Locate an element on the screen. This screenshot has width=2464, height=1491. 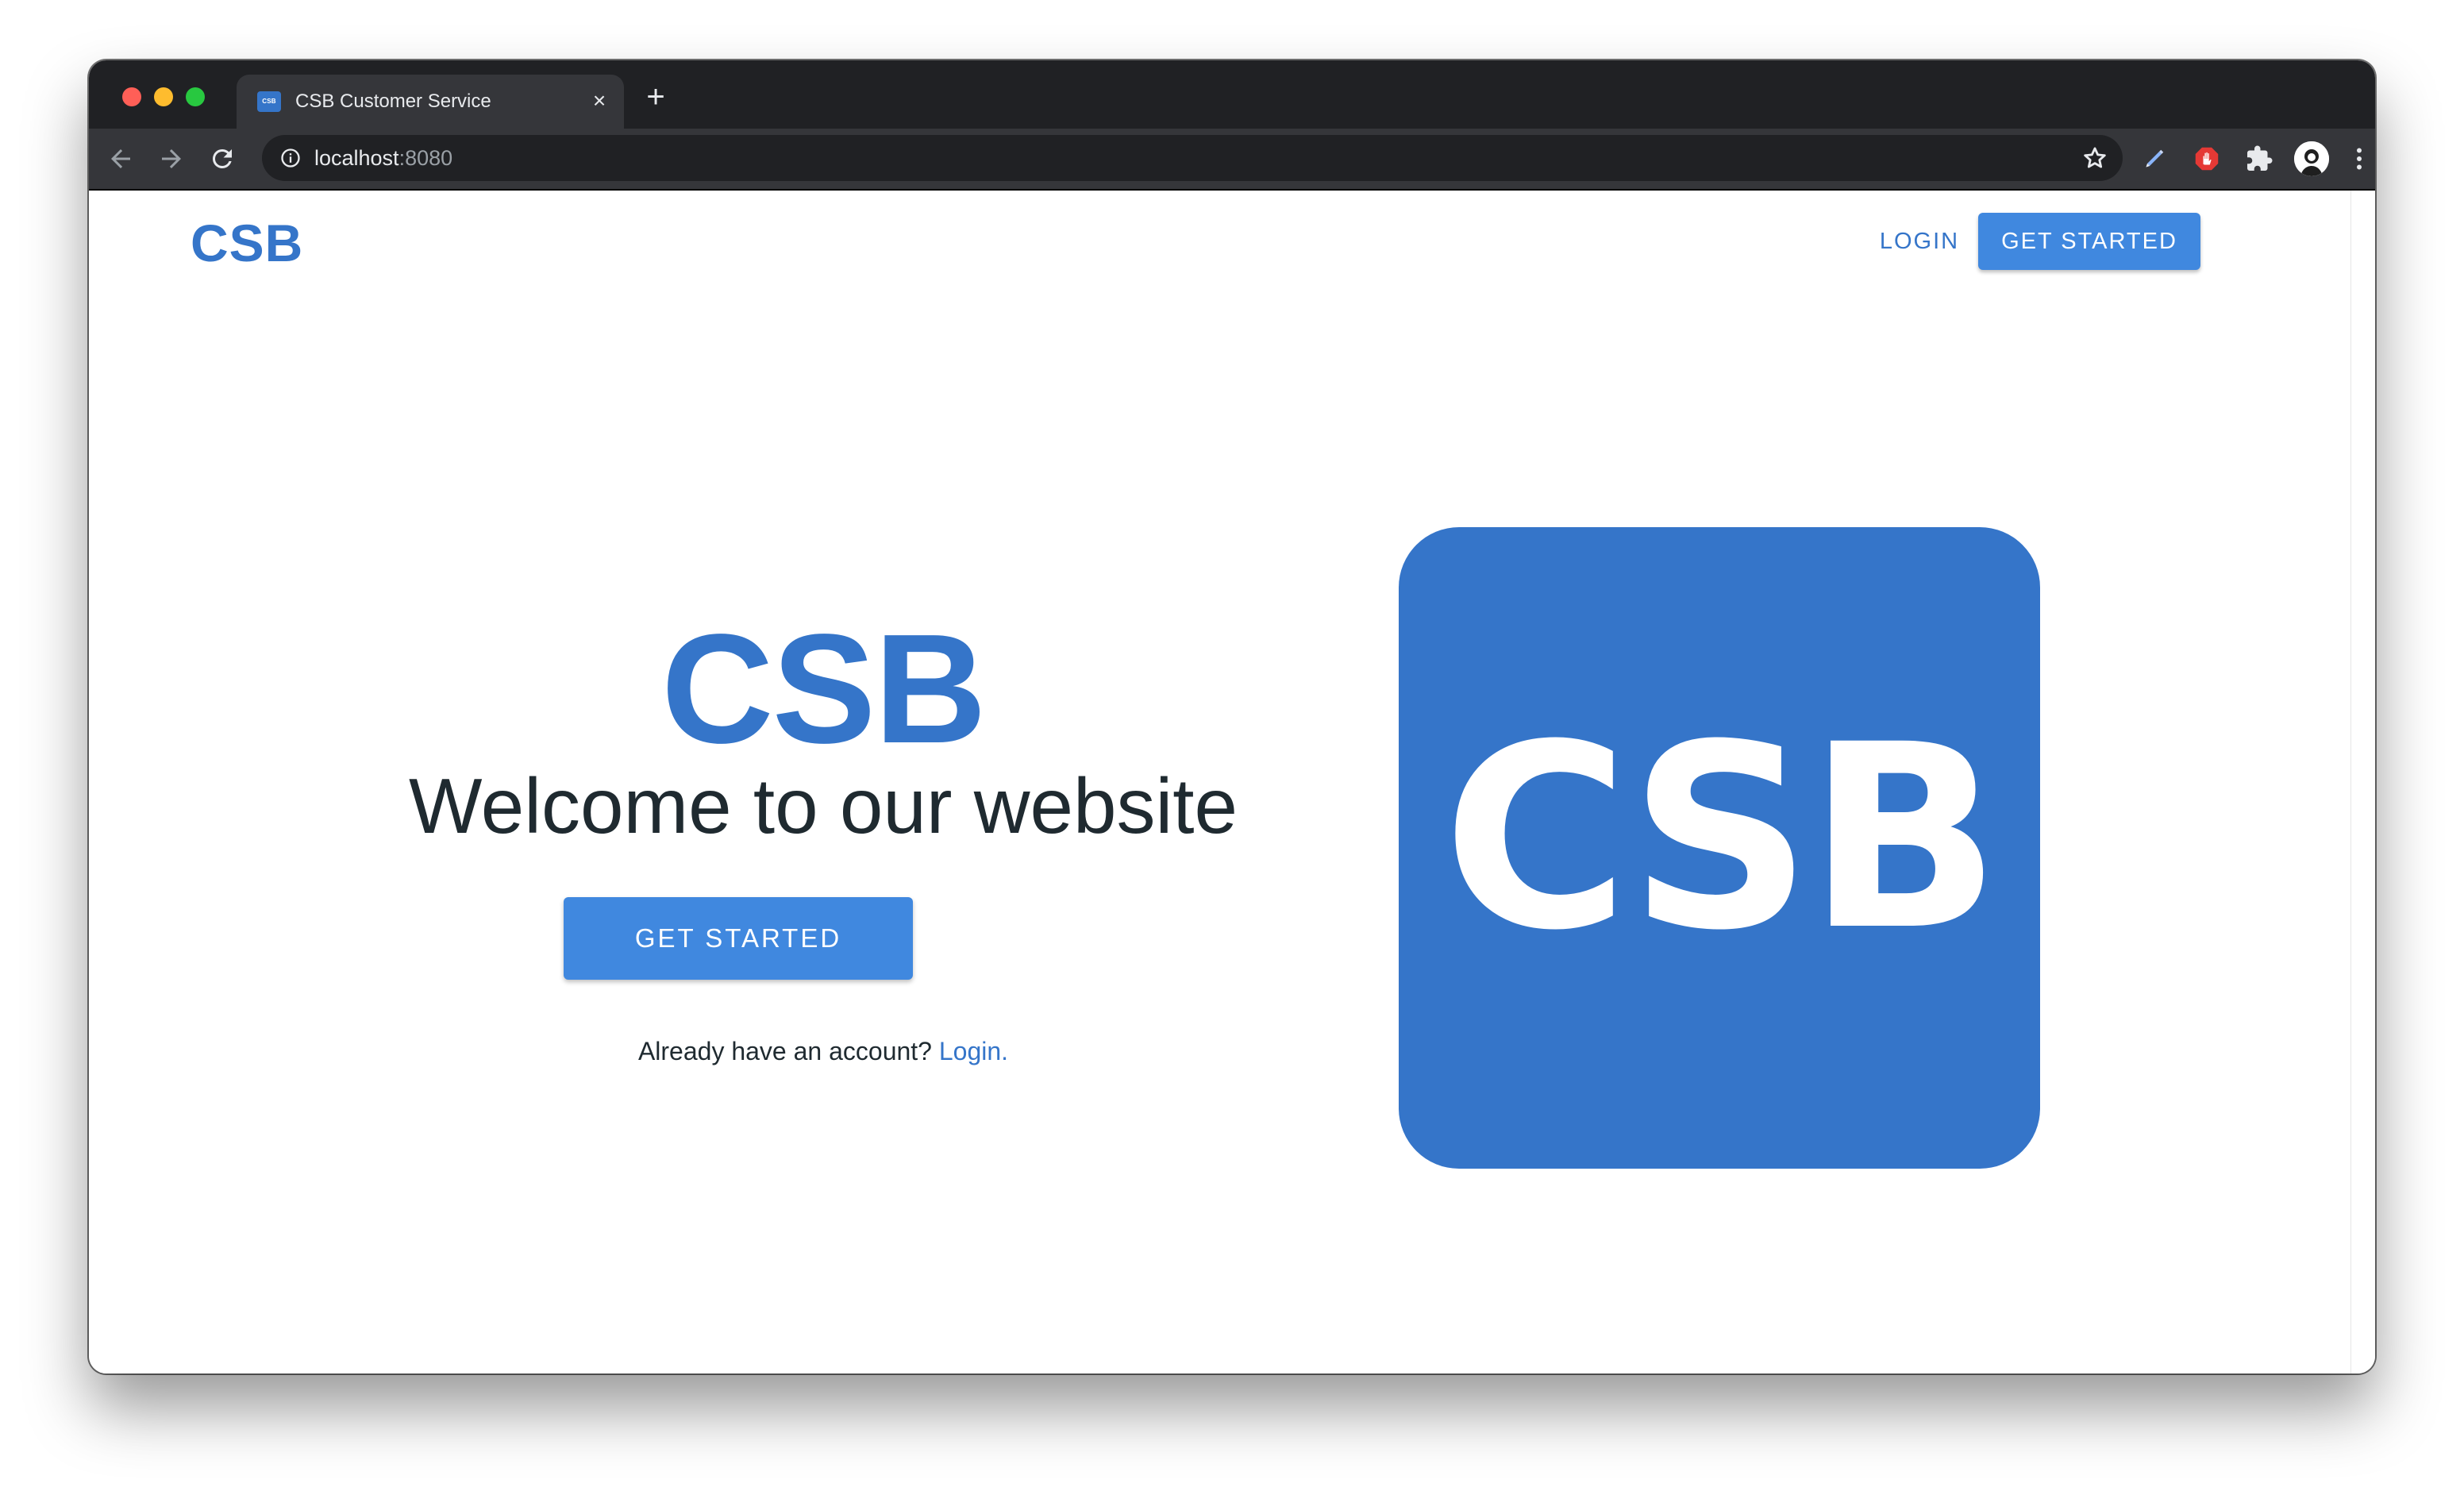
url-port: :8080 is located at coordinates (425, 158).